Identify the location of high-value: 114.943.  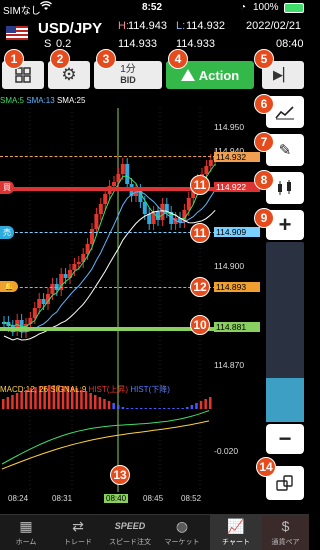
(147, 26).